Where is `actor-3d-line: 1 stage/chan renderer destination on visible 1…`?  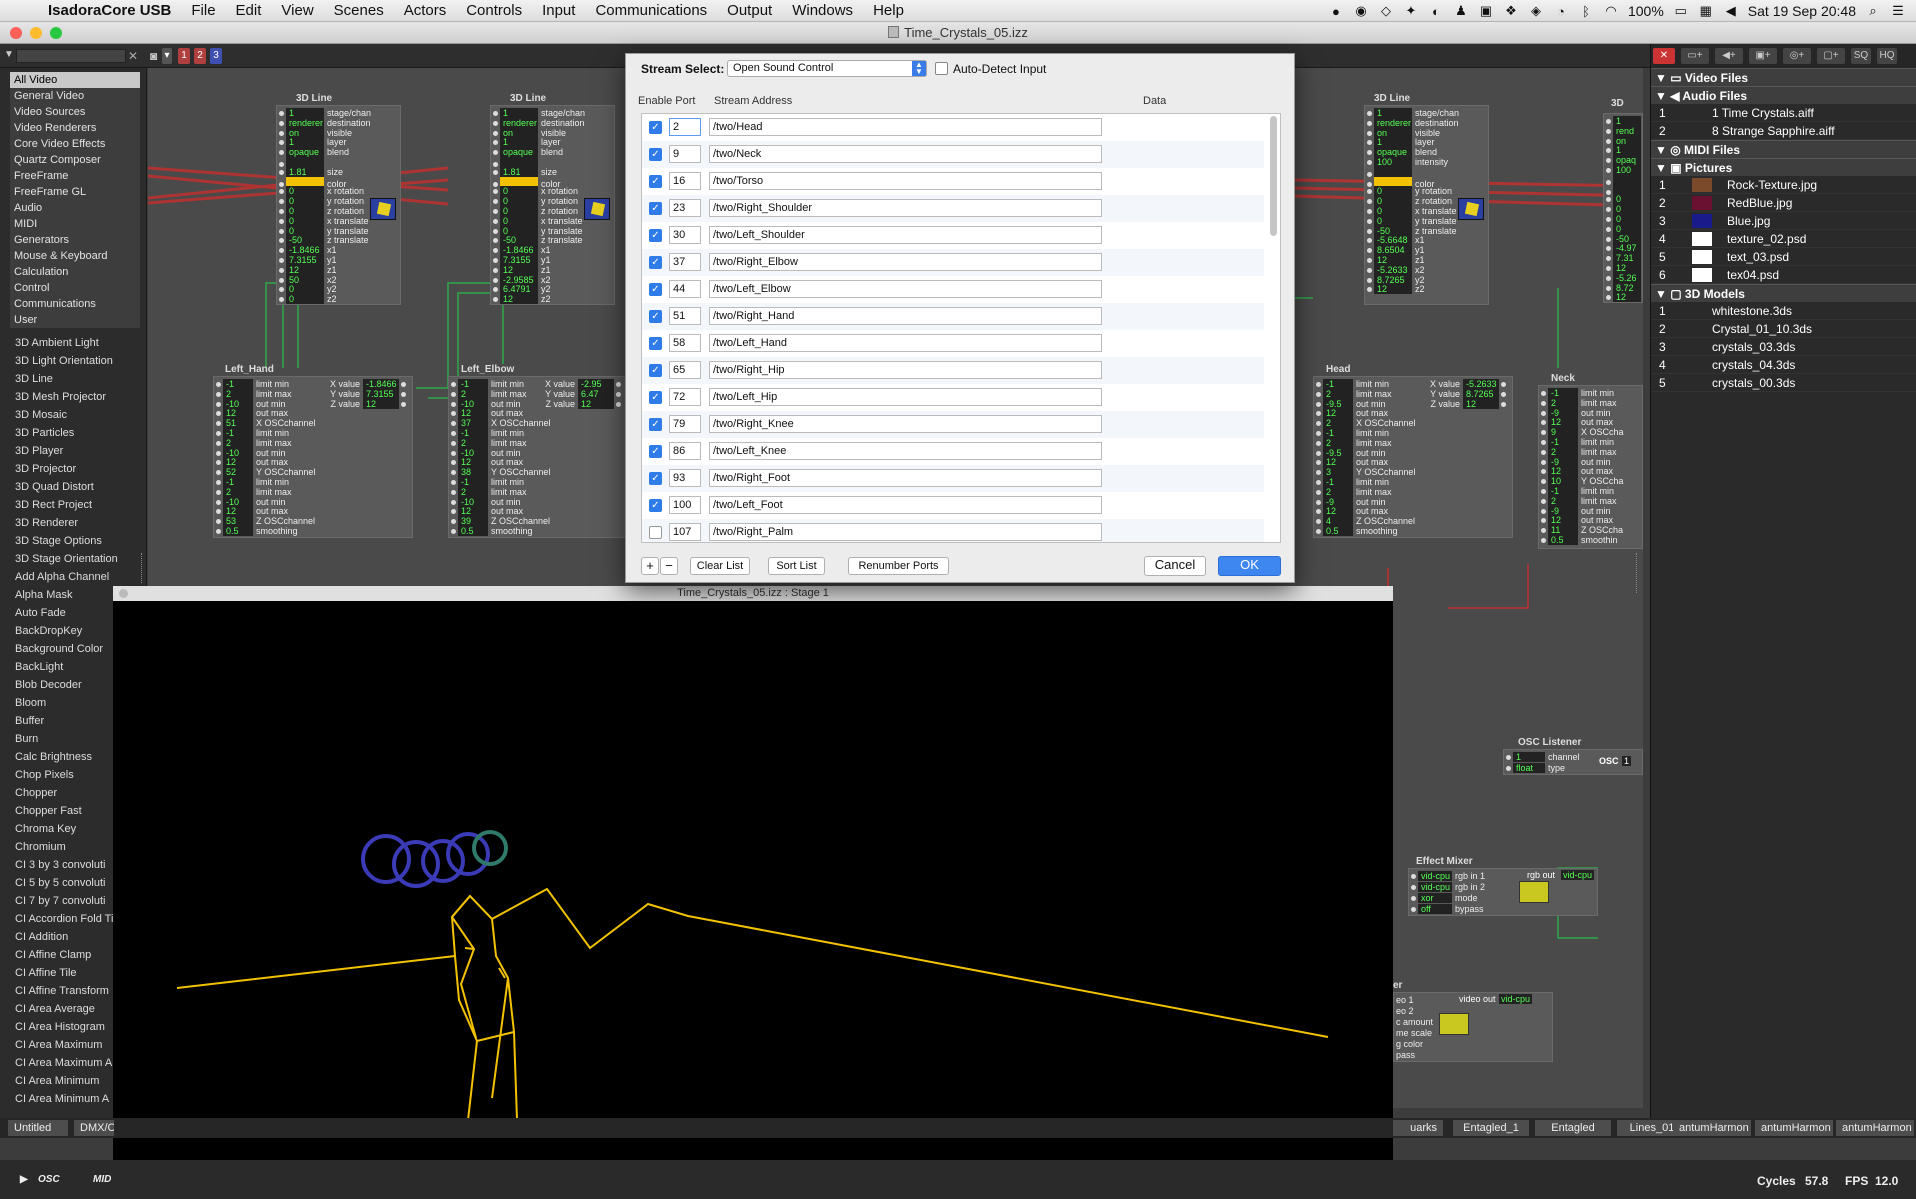 actor-3d-line: 1 stage/chan renderer destination on visible 1… is located at coordinates (1426, 205).